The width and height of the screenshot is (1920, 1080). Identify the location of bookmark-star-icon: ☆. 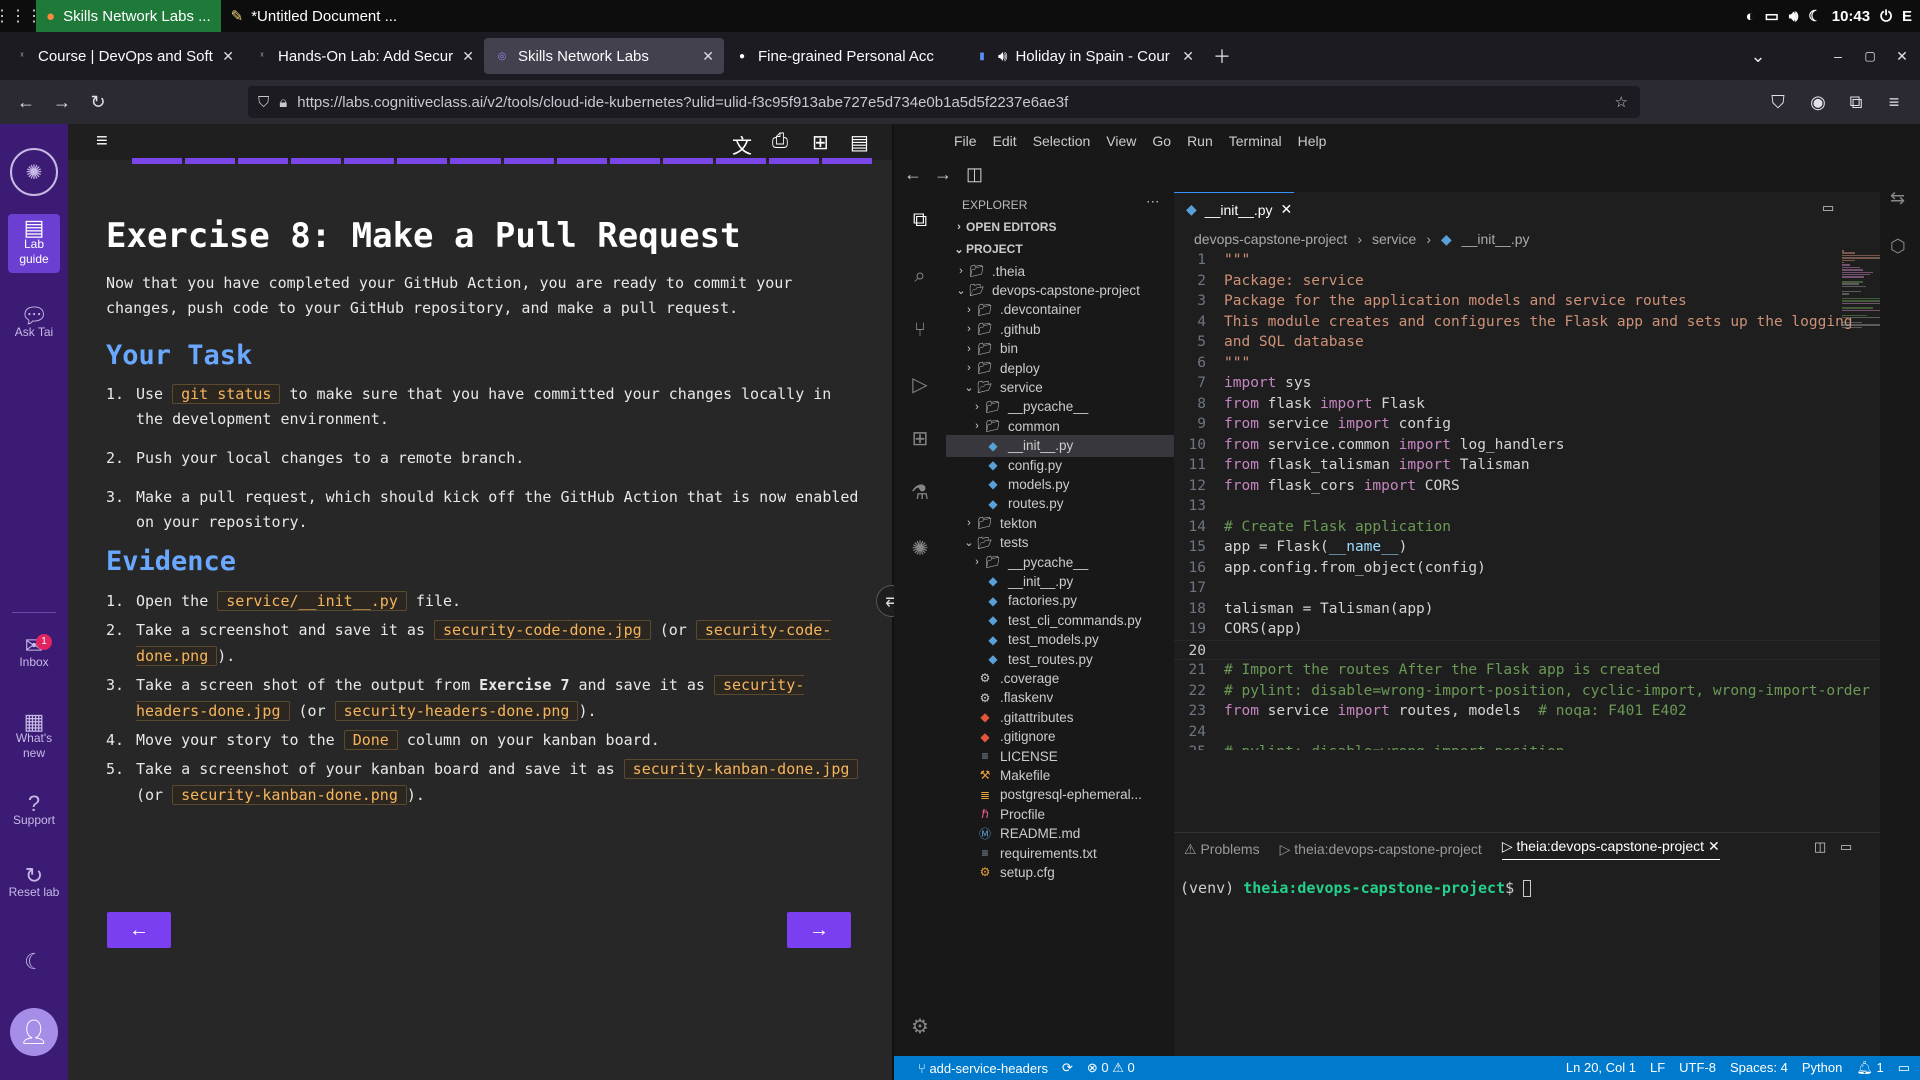
(1621, 102).